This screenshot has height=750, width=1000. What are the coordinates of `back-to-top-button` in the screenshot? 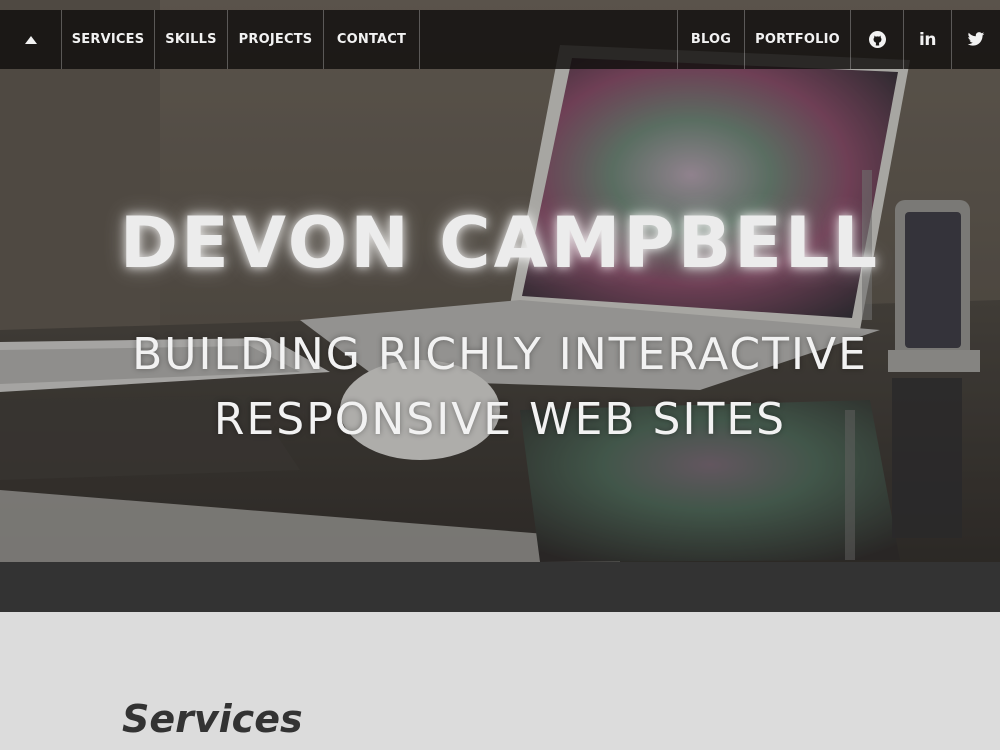 It's located at (30, 39).